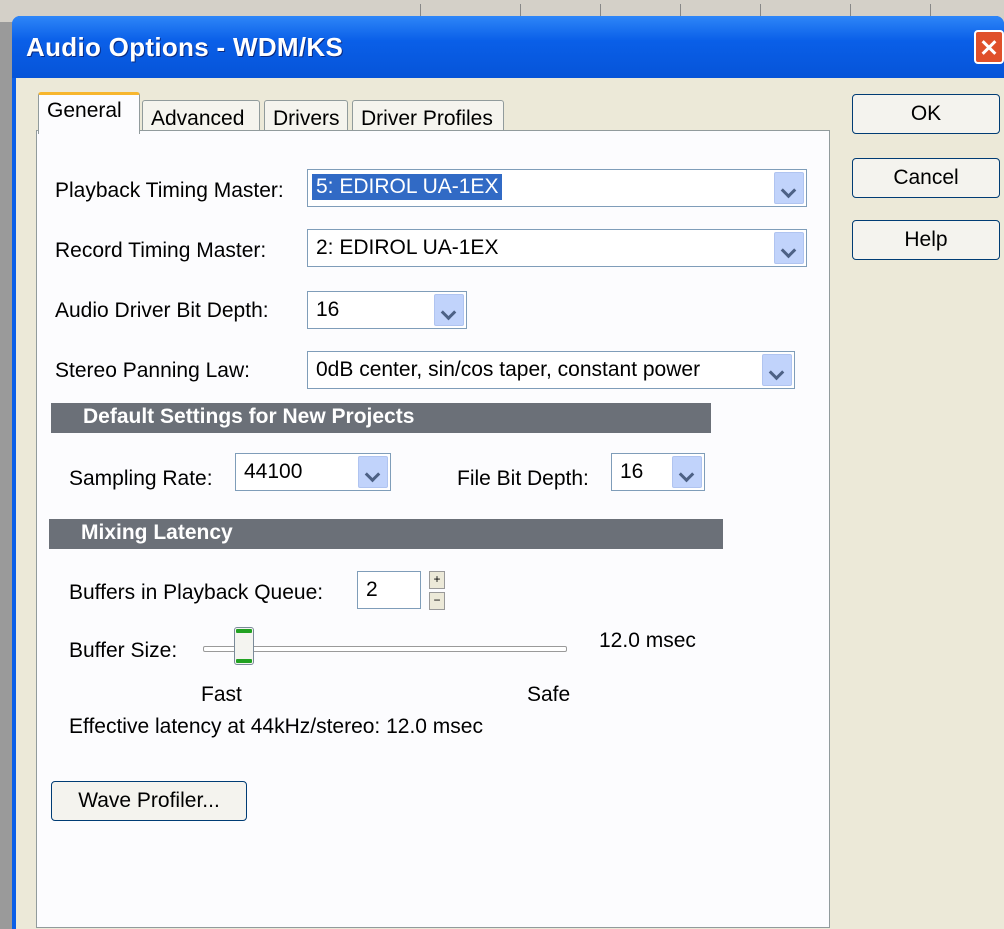  Describe the element at coordinates (557, 248) in the screenshot. I see `record-timing-master-select: 2: EDIROL UA-1EX` at that location.